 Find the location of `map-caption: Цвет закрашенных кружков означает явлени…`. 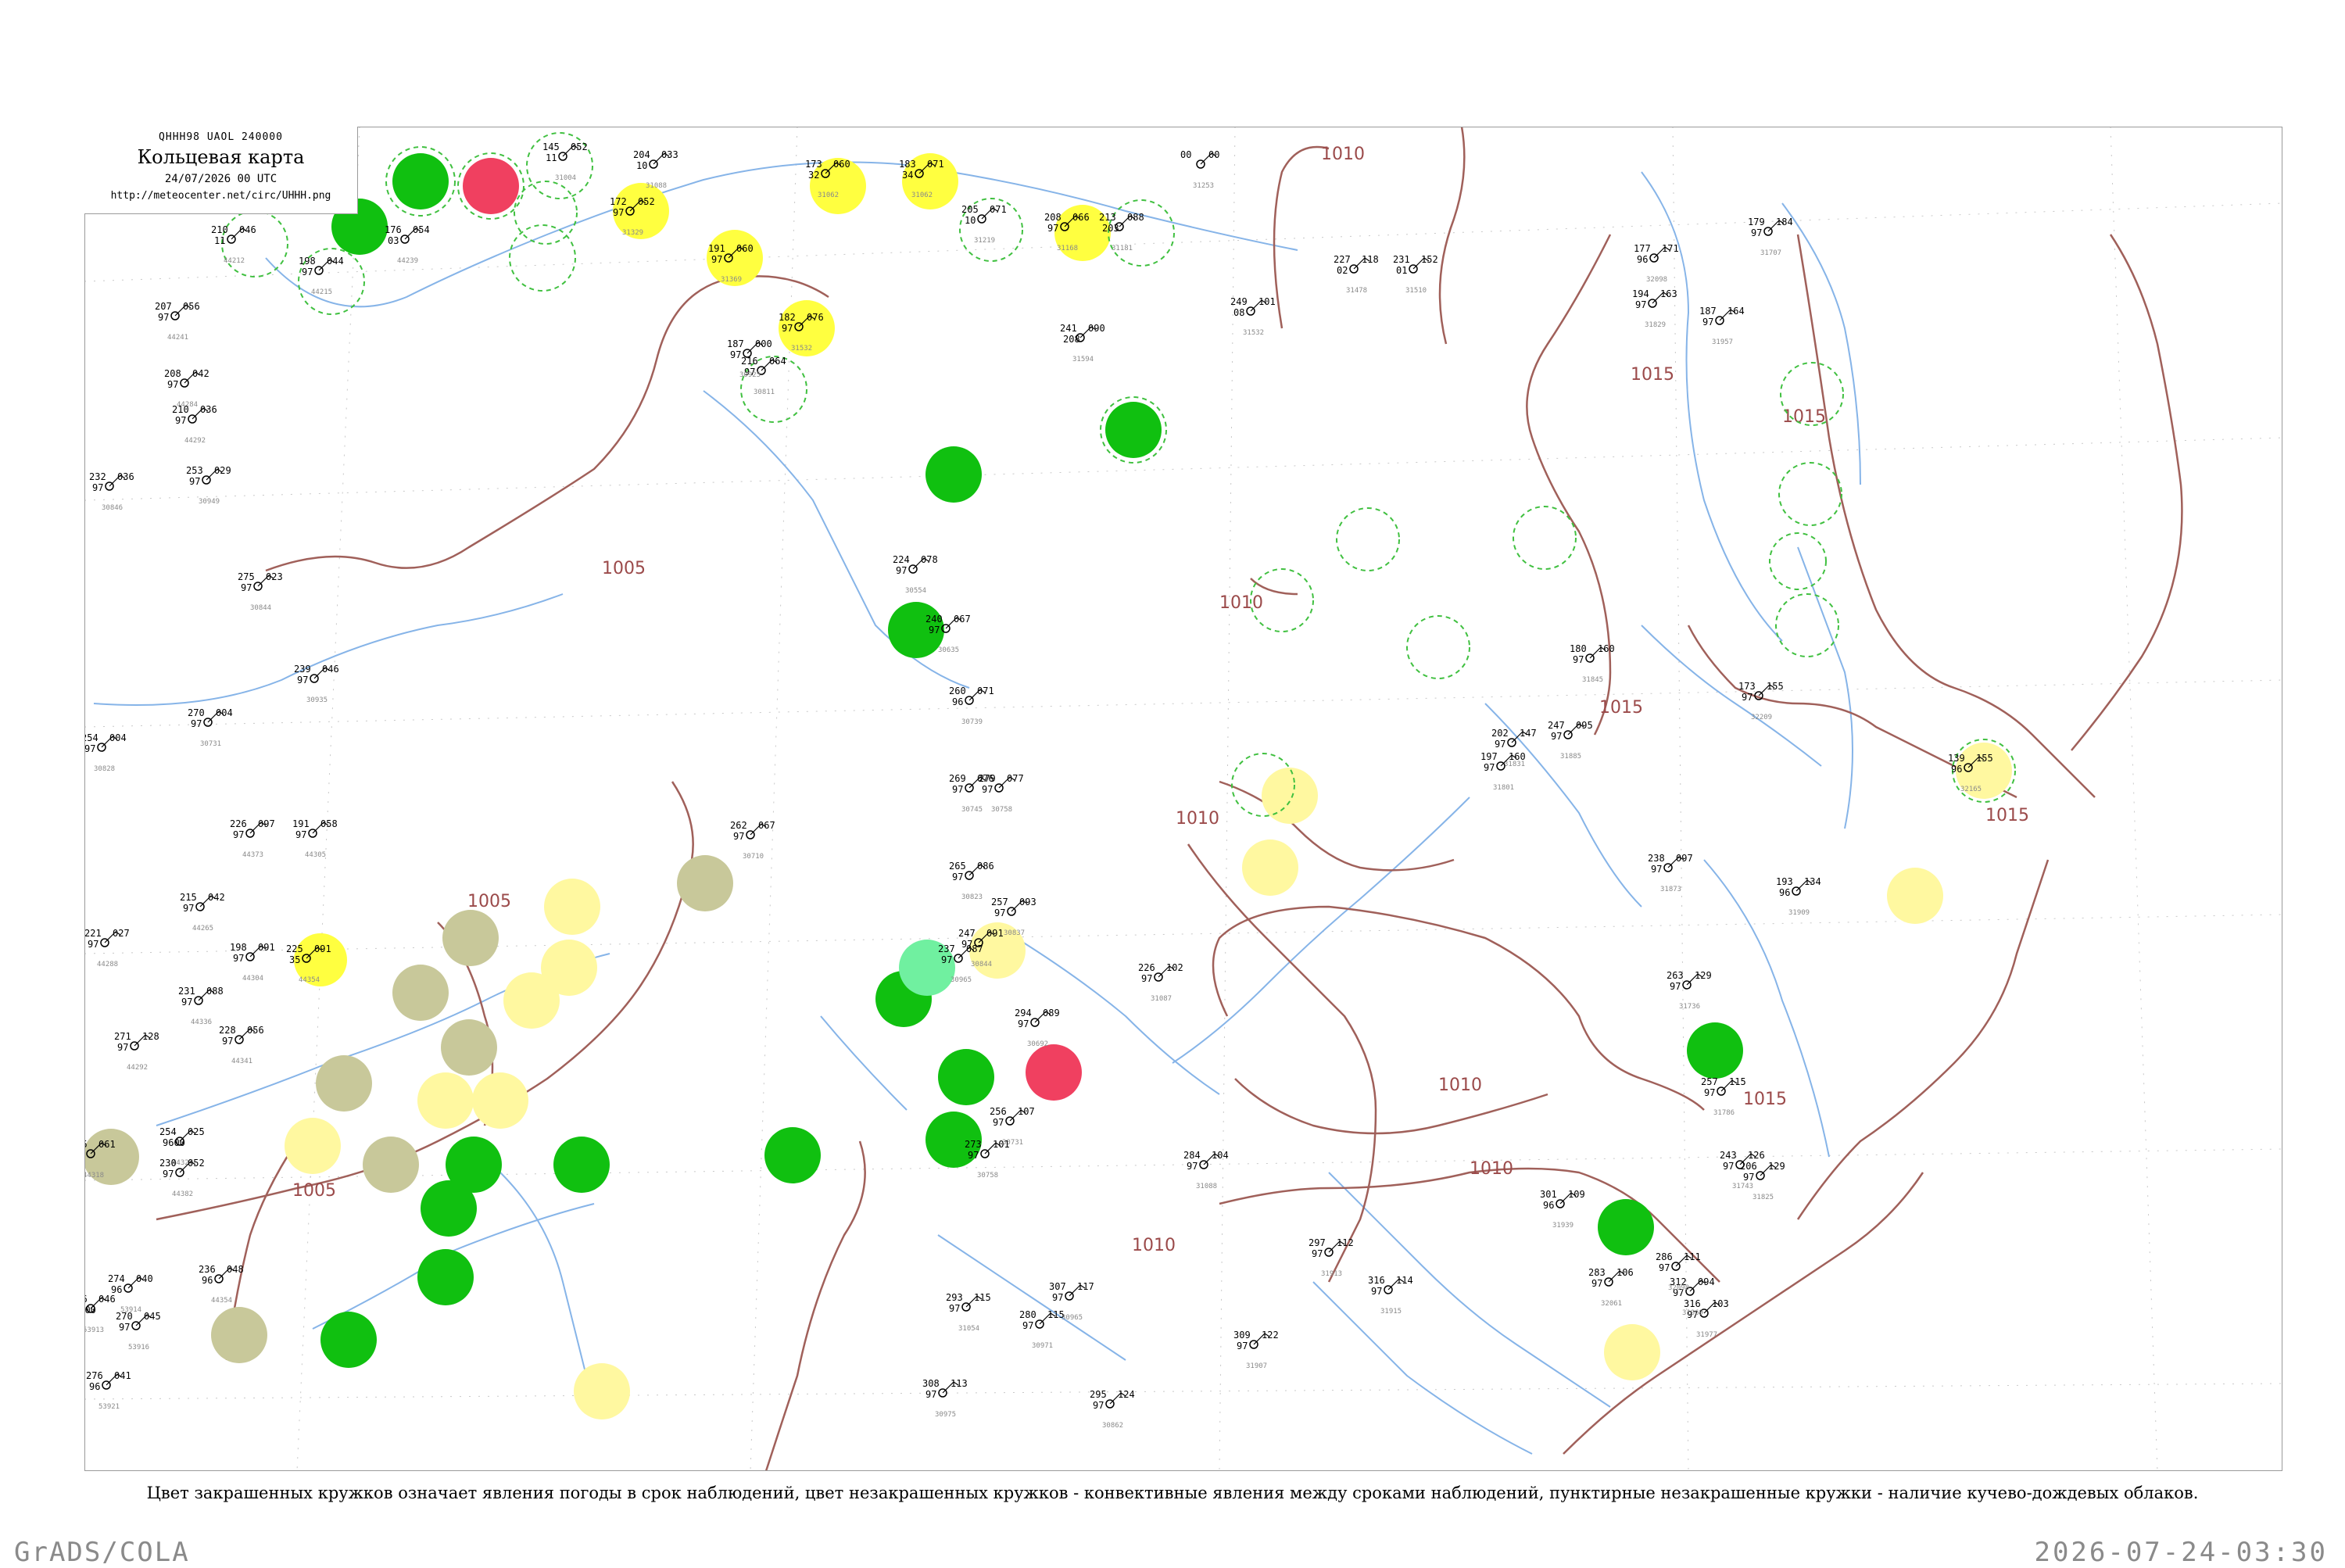

map-caption: Цвет закрашенных кружков означает явлени… is located at coordinates (1172, 1493).